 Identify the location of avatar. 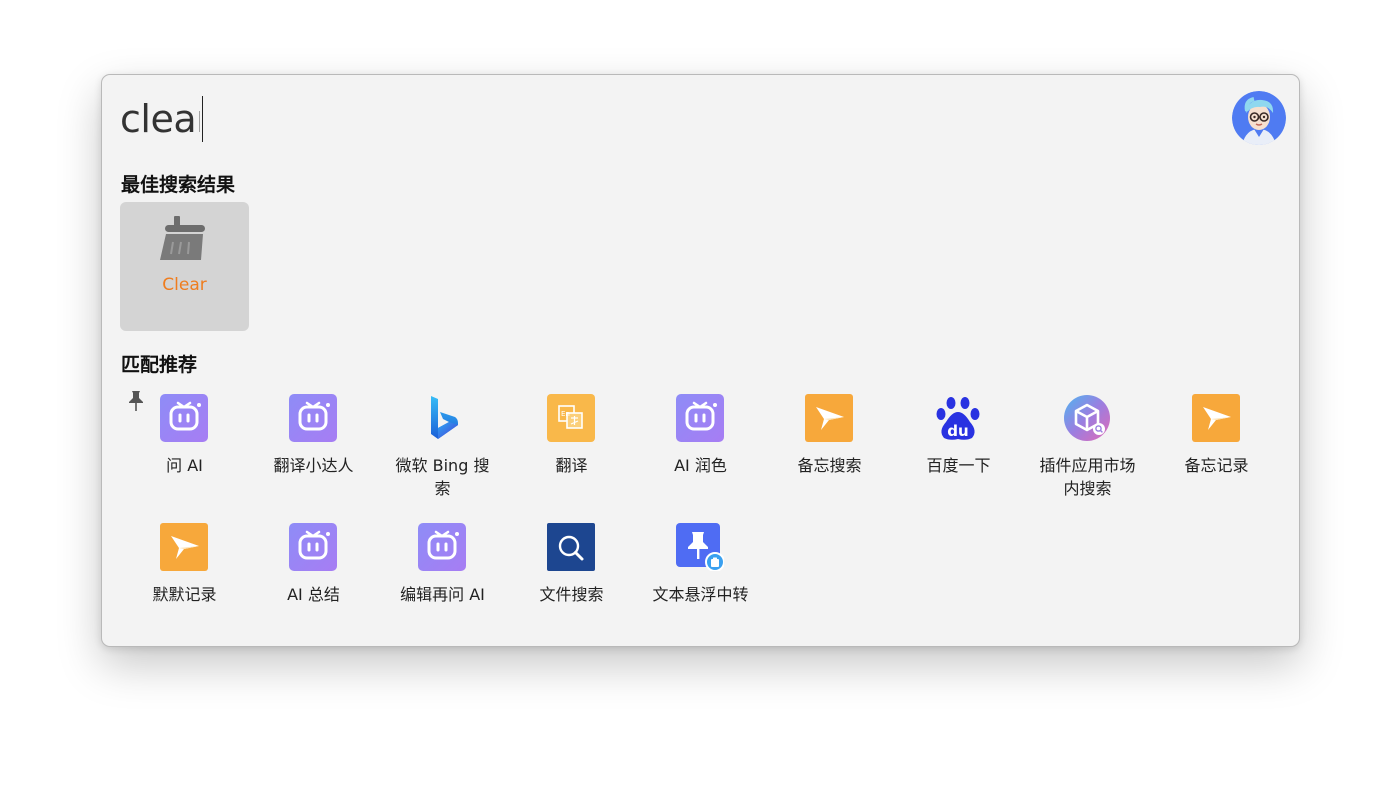
(1259, 118).